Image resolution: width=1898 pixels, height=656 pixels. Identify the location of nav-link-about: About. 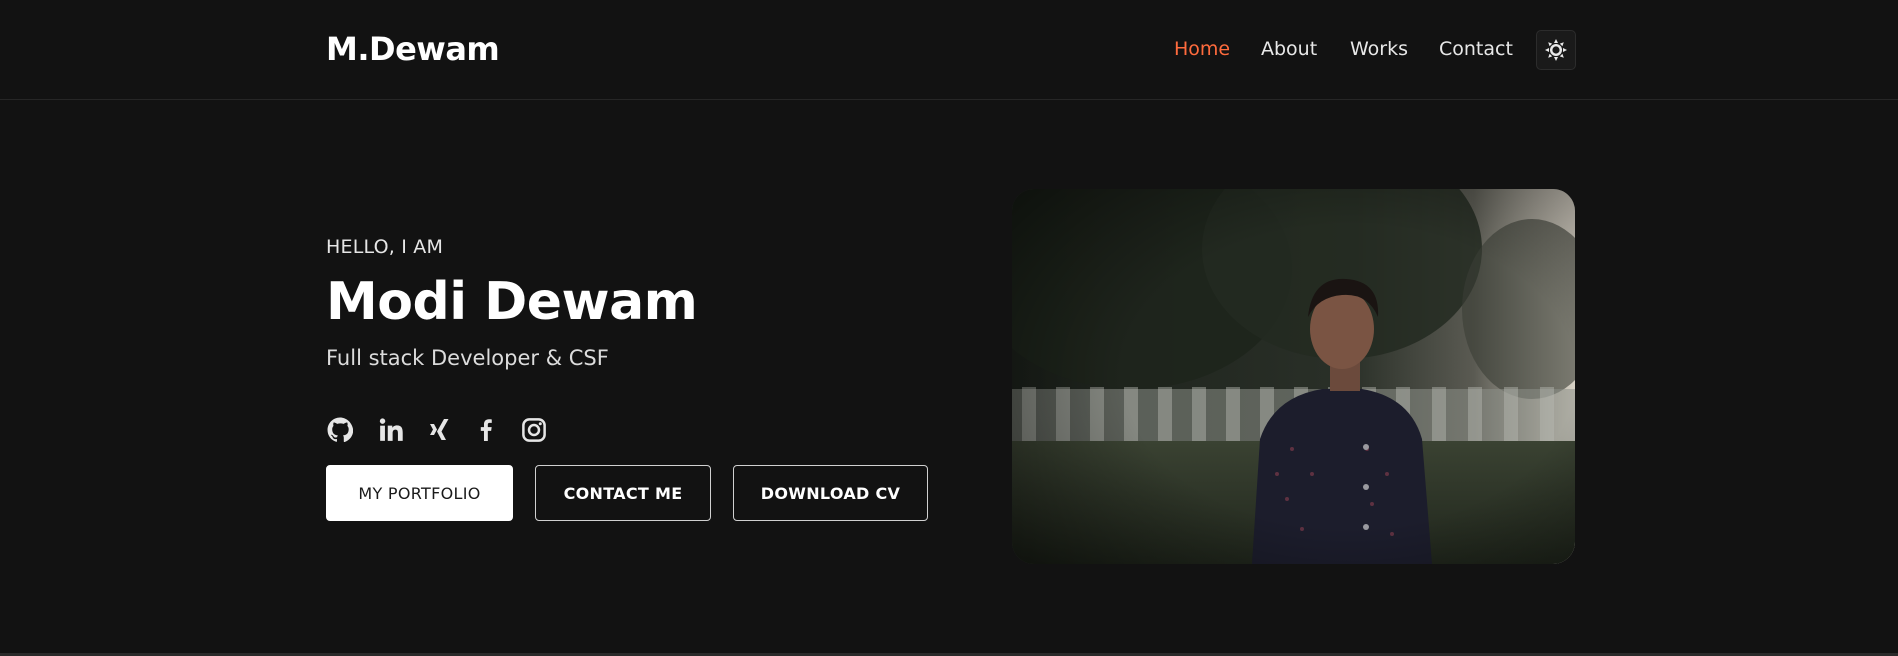
(1289, 49).